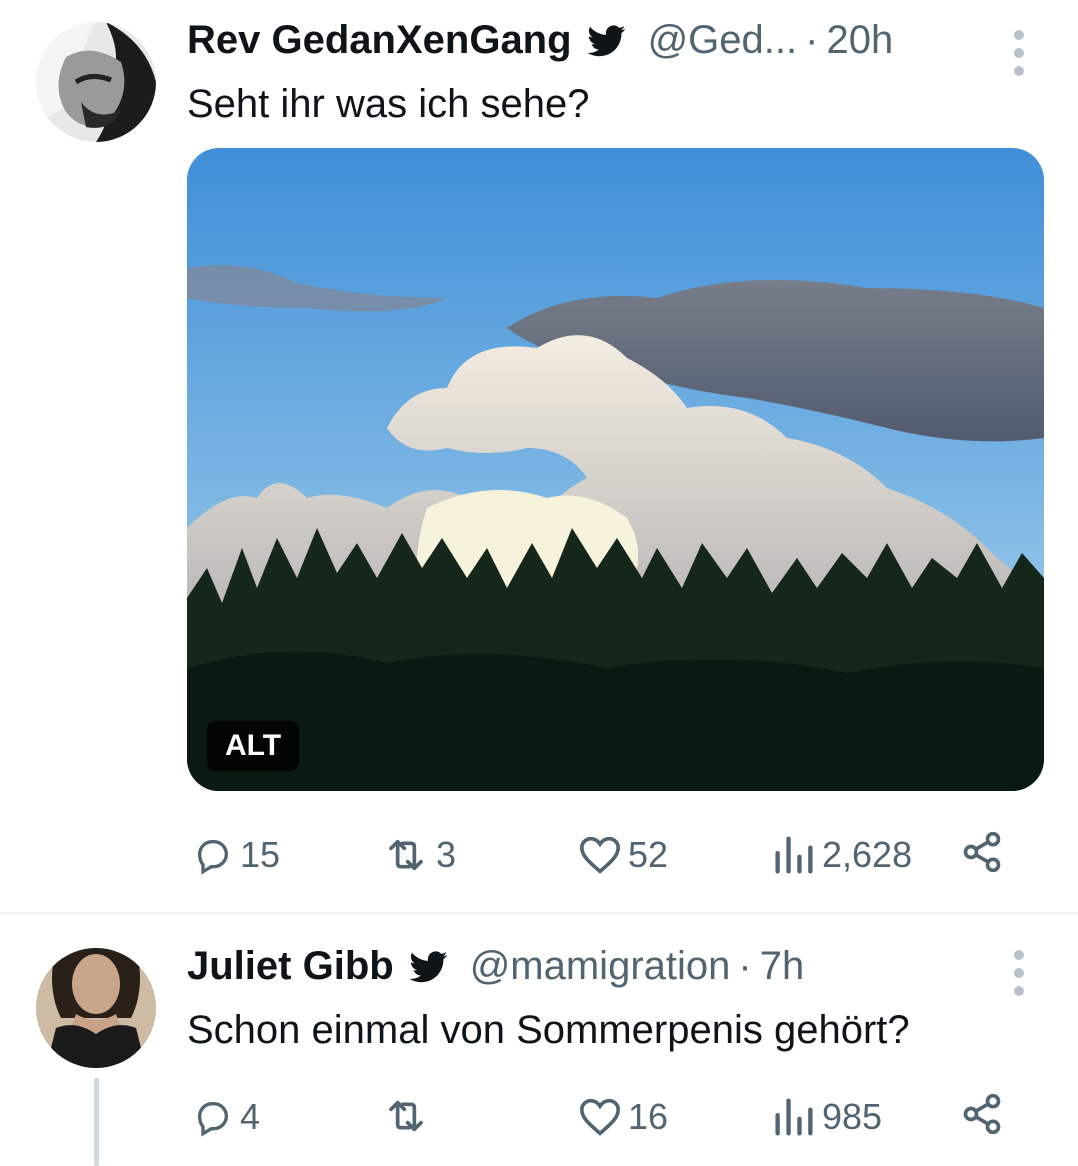  I want to click on like-button: 52, so click(623, 855).